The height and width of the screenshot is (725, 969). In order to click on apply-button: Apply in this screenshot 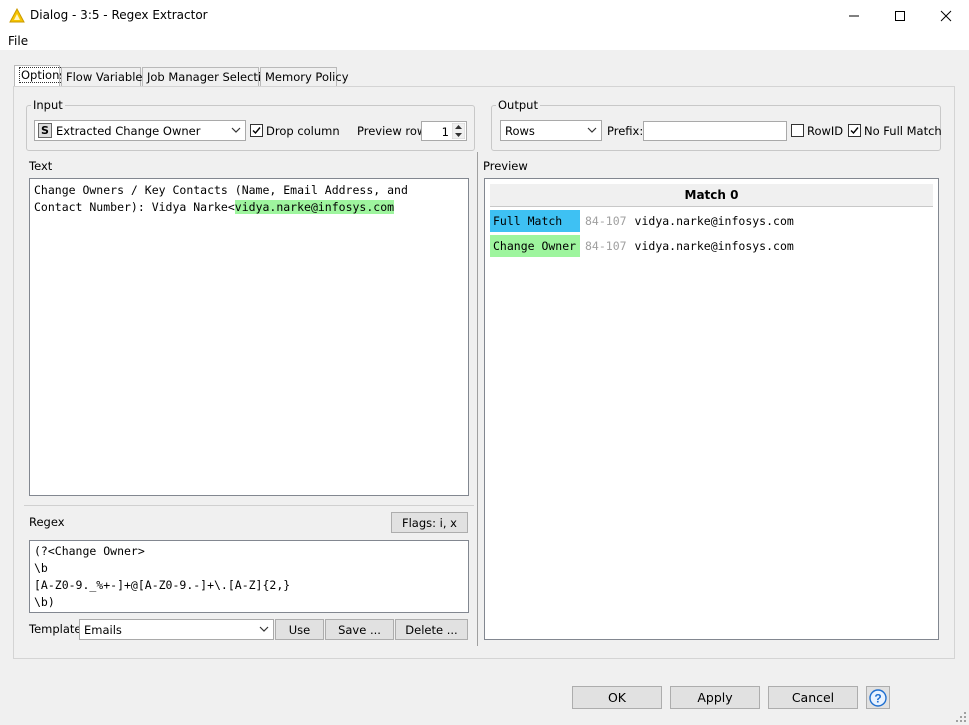, I will do `click(715, 697)`.